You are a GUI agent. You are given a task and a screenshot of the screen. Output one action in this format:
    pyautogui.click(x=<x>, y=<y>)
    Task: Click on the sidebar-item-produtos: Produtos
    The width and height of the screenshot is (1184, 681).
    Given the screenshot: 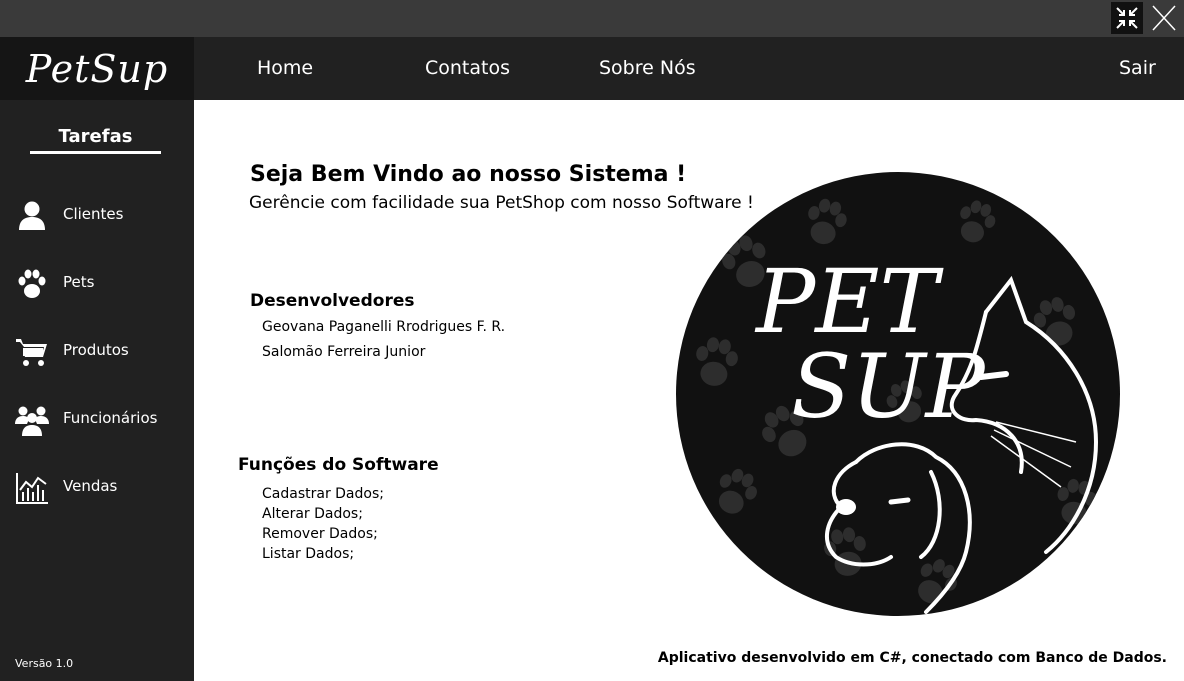 What is the action you would take?
    pyautogui.click(x=97, y=351)
    